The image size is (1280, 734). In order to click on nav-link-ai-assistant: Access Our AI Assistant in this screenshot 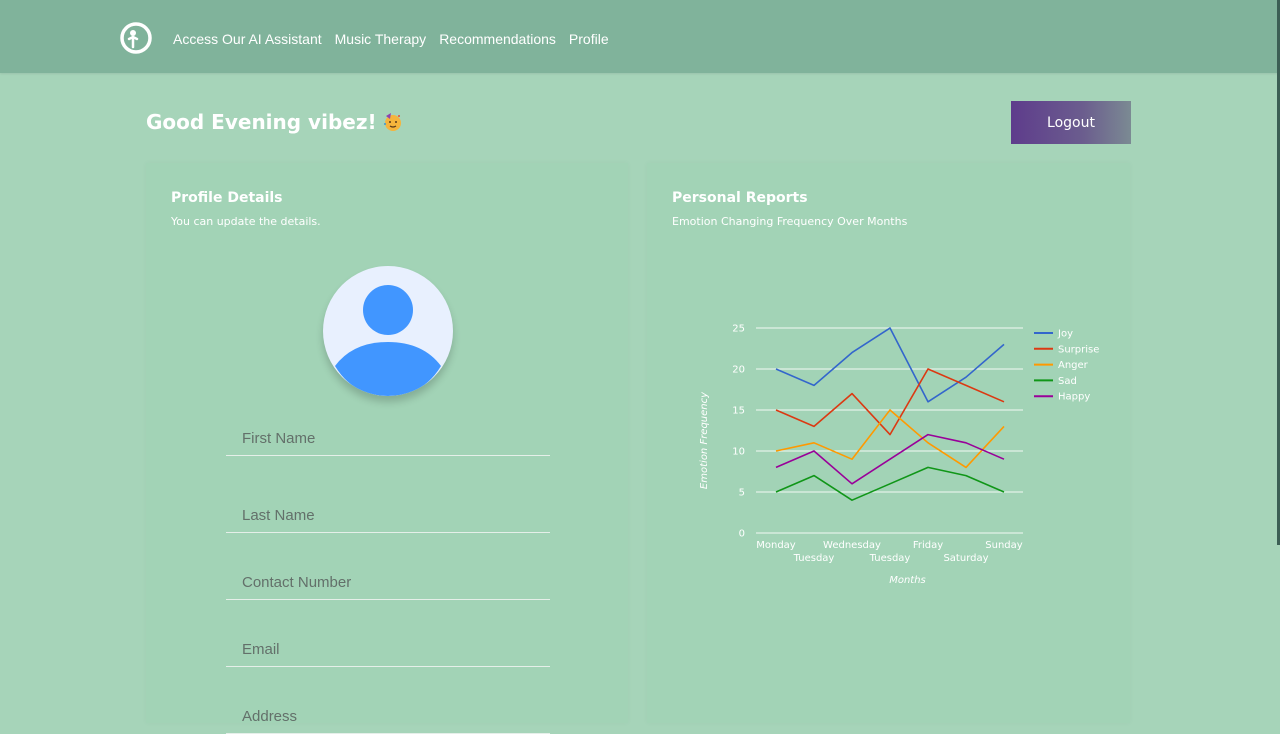, I will do `click(247, 39)`.